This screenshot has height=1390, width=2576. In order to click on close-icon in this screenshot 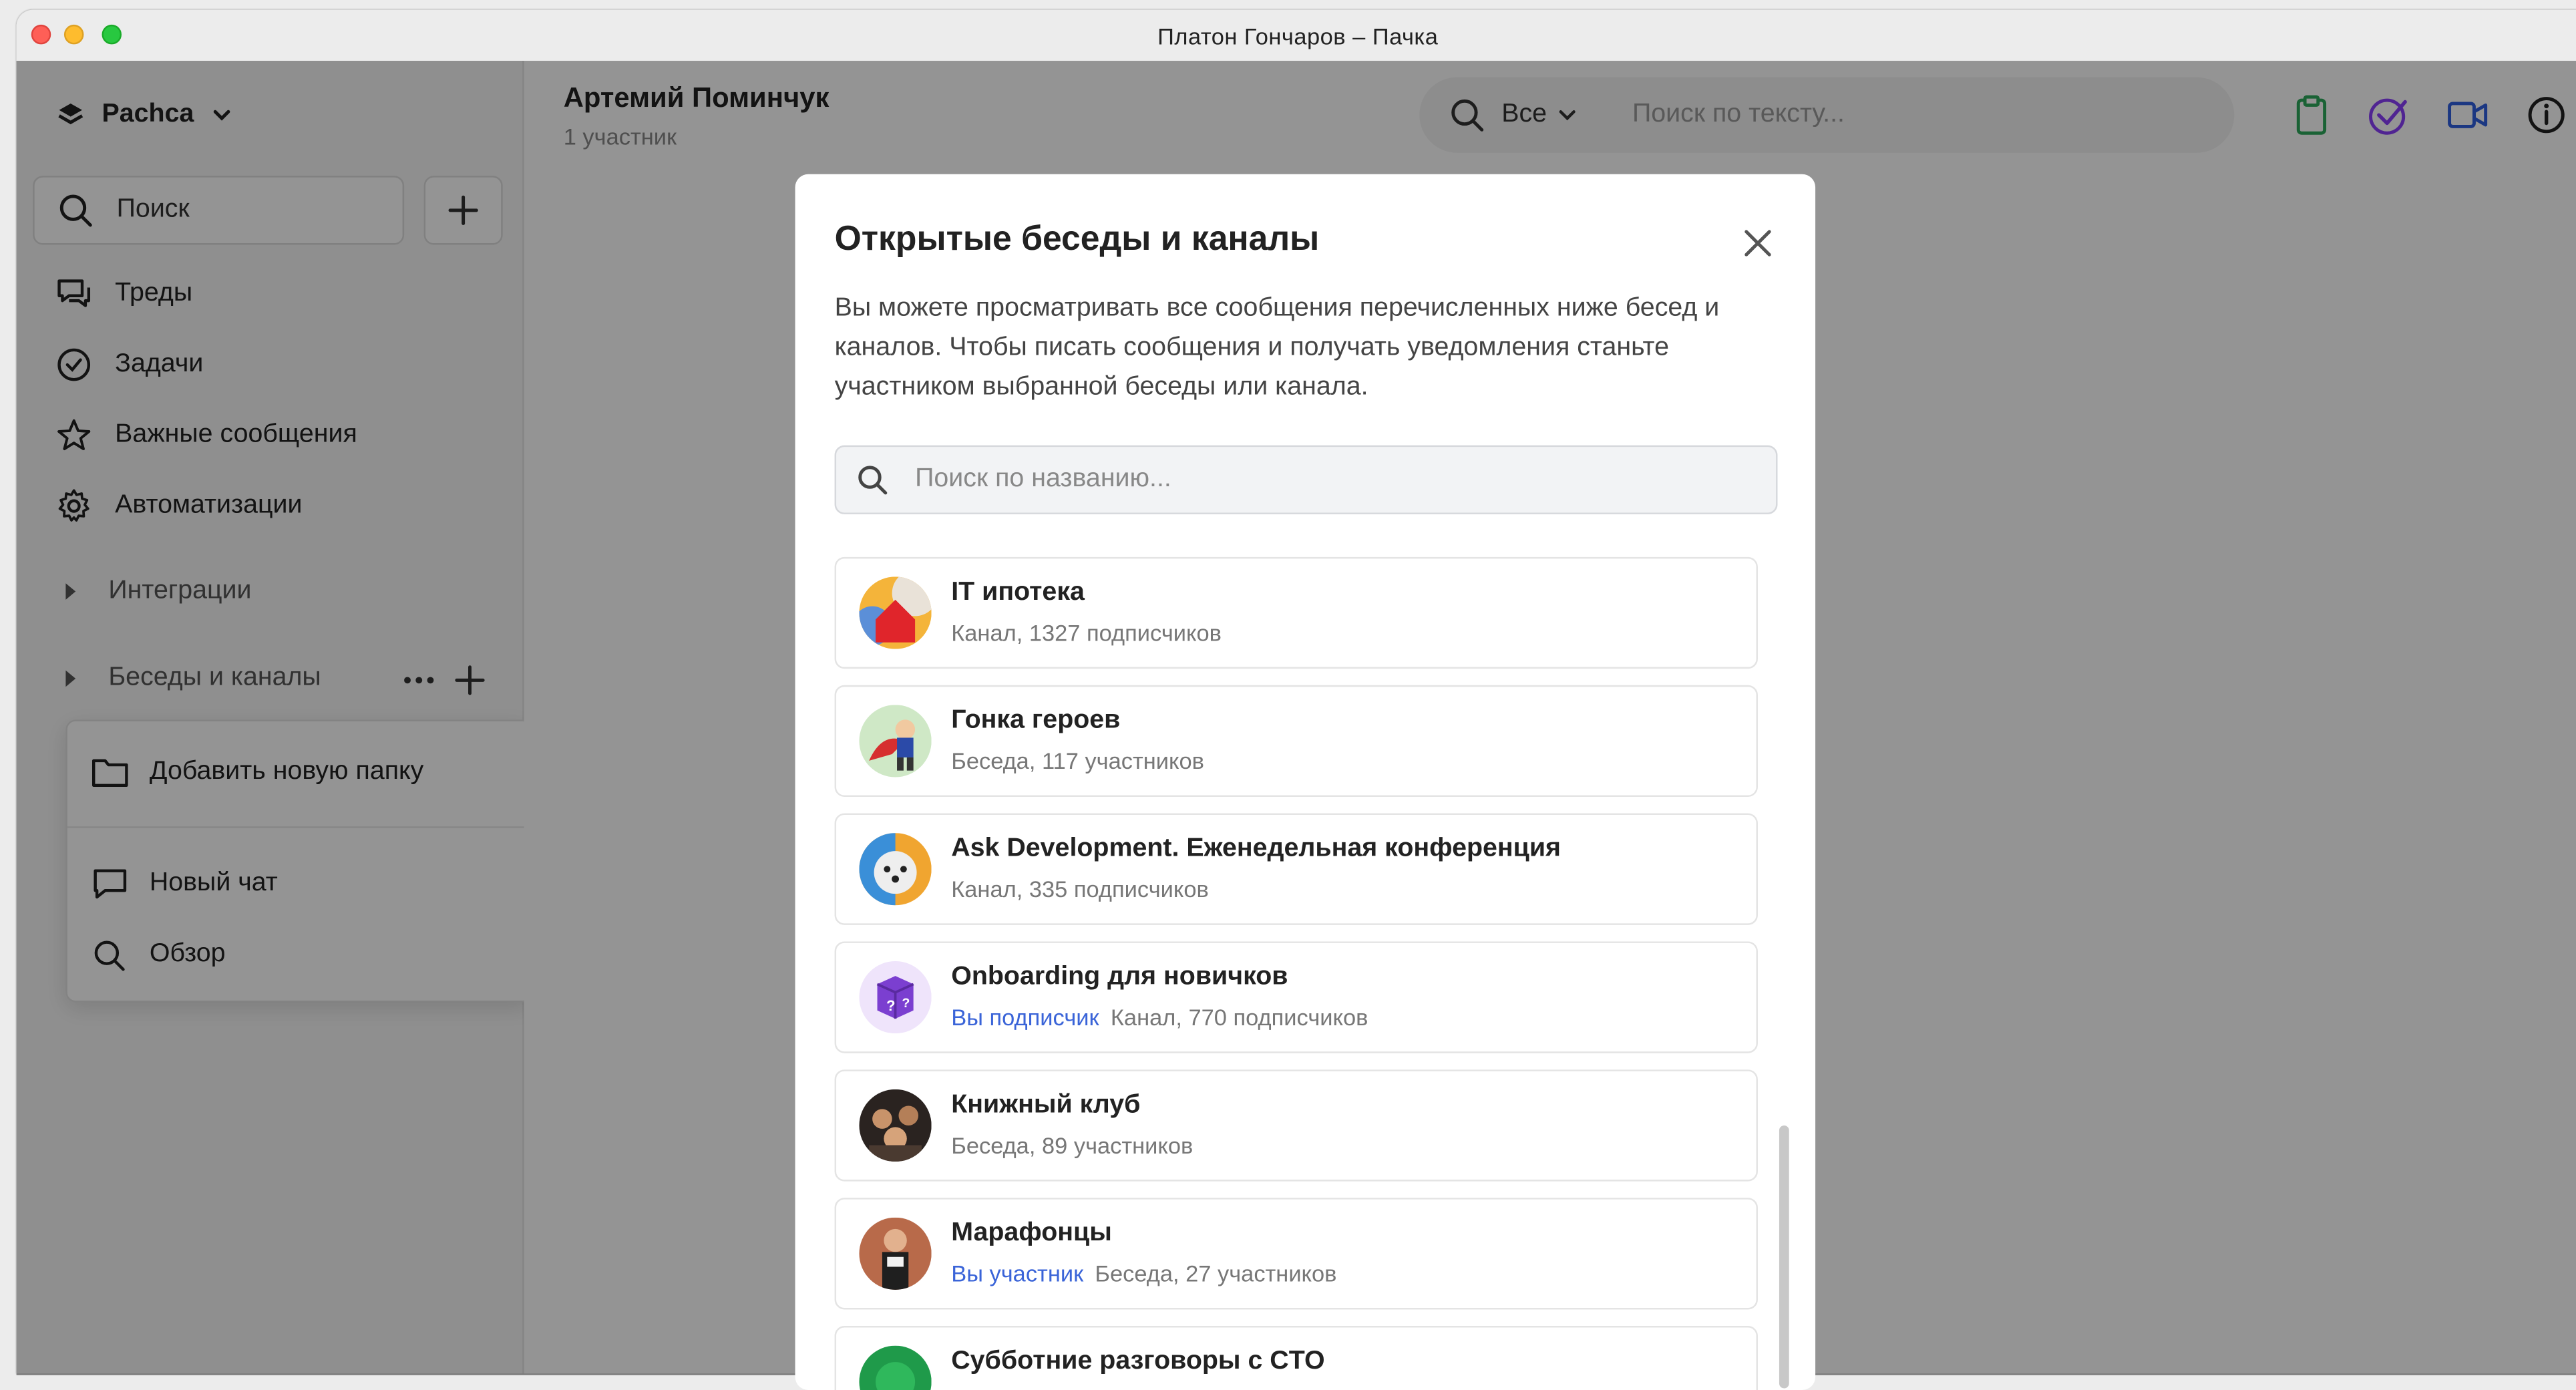, I will do `click(1757, 244)`.